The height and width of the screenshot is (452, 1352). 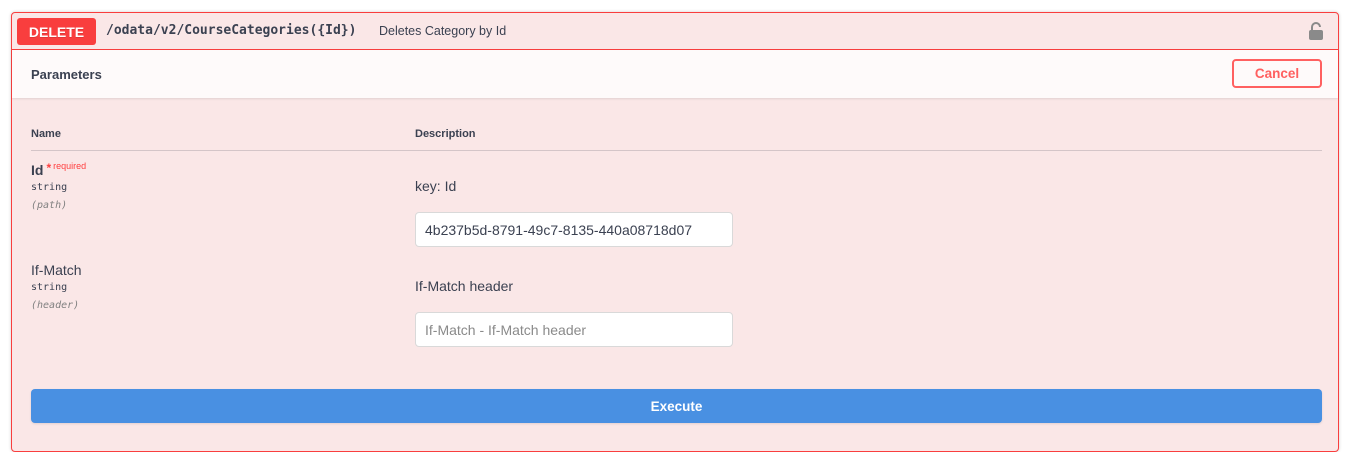 What do you see at coordinates (574, 229) in the screenshot?
I see `id-input` at bounding box center [574, 229].